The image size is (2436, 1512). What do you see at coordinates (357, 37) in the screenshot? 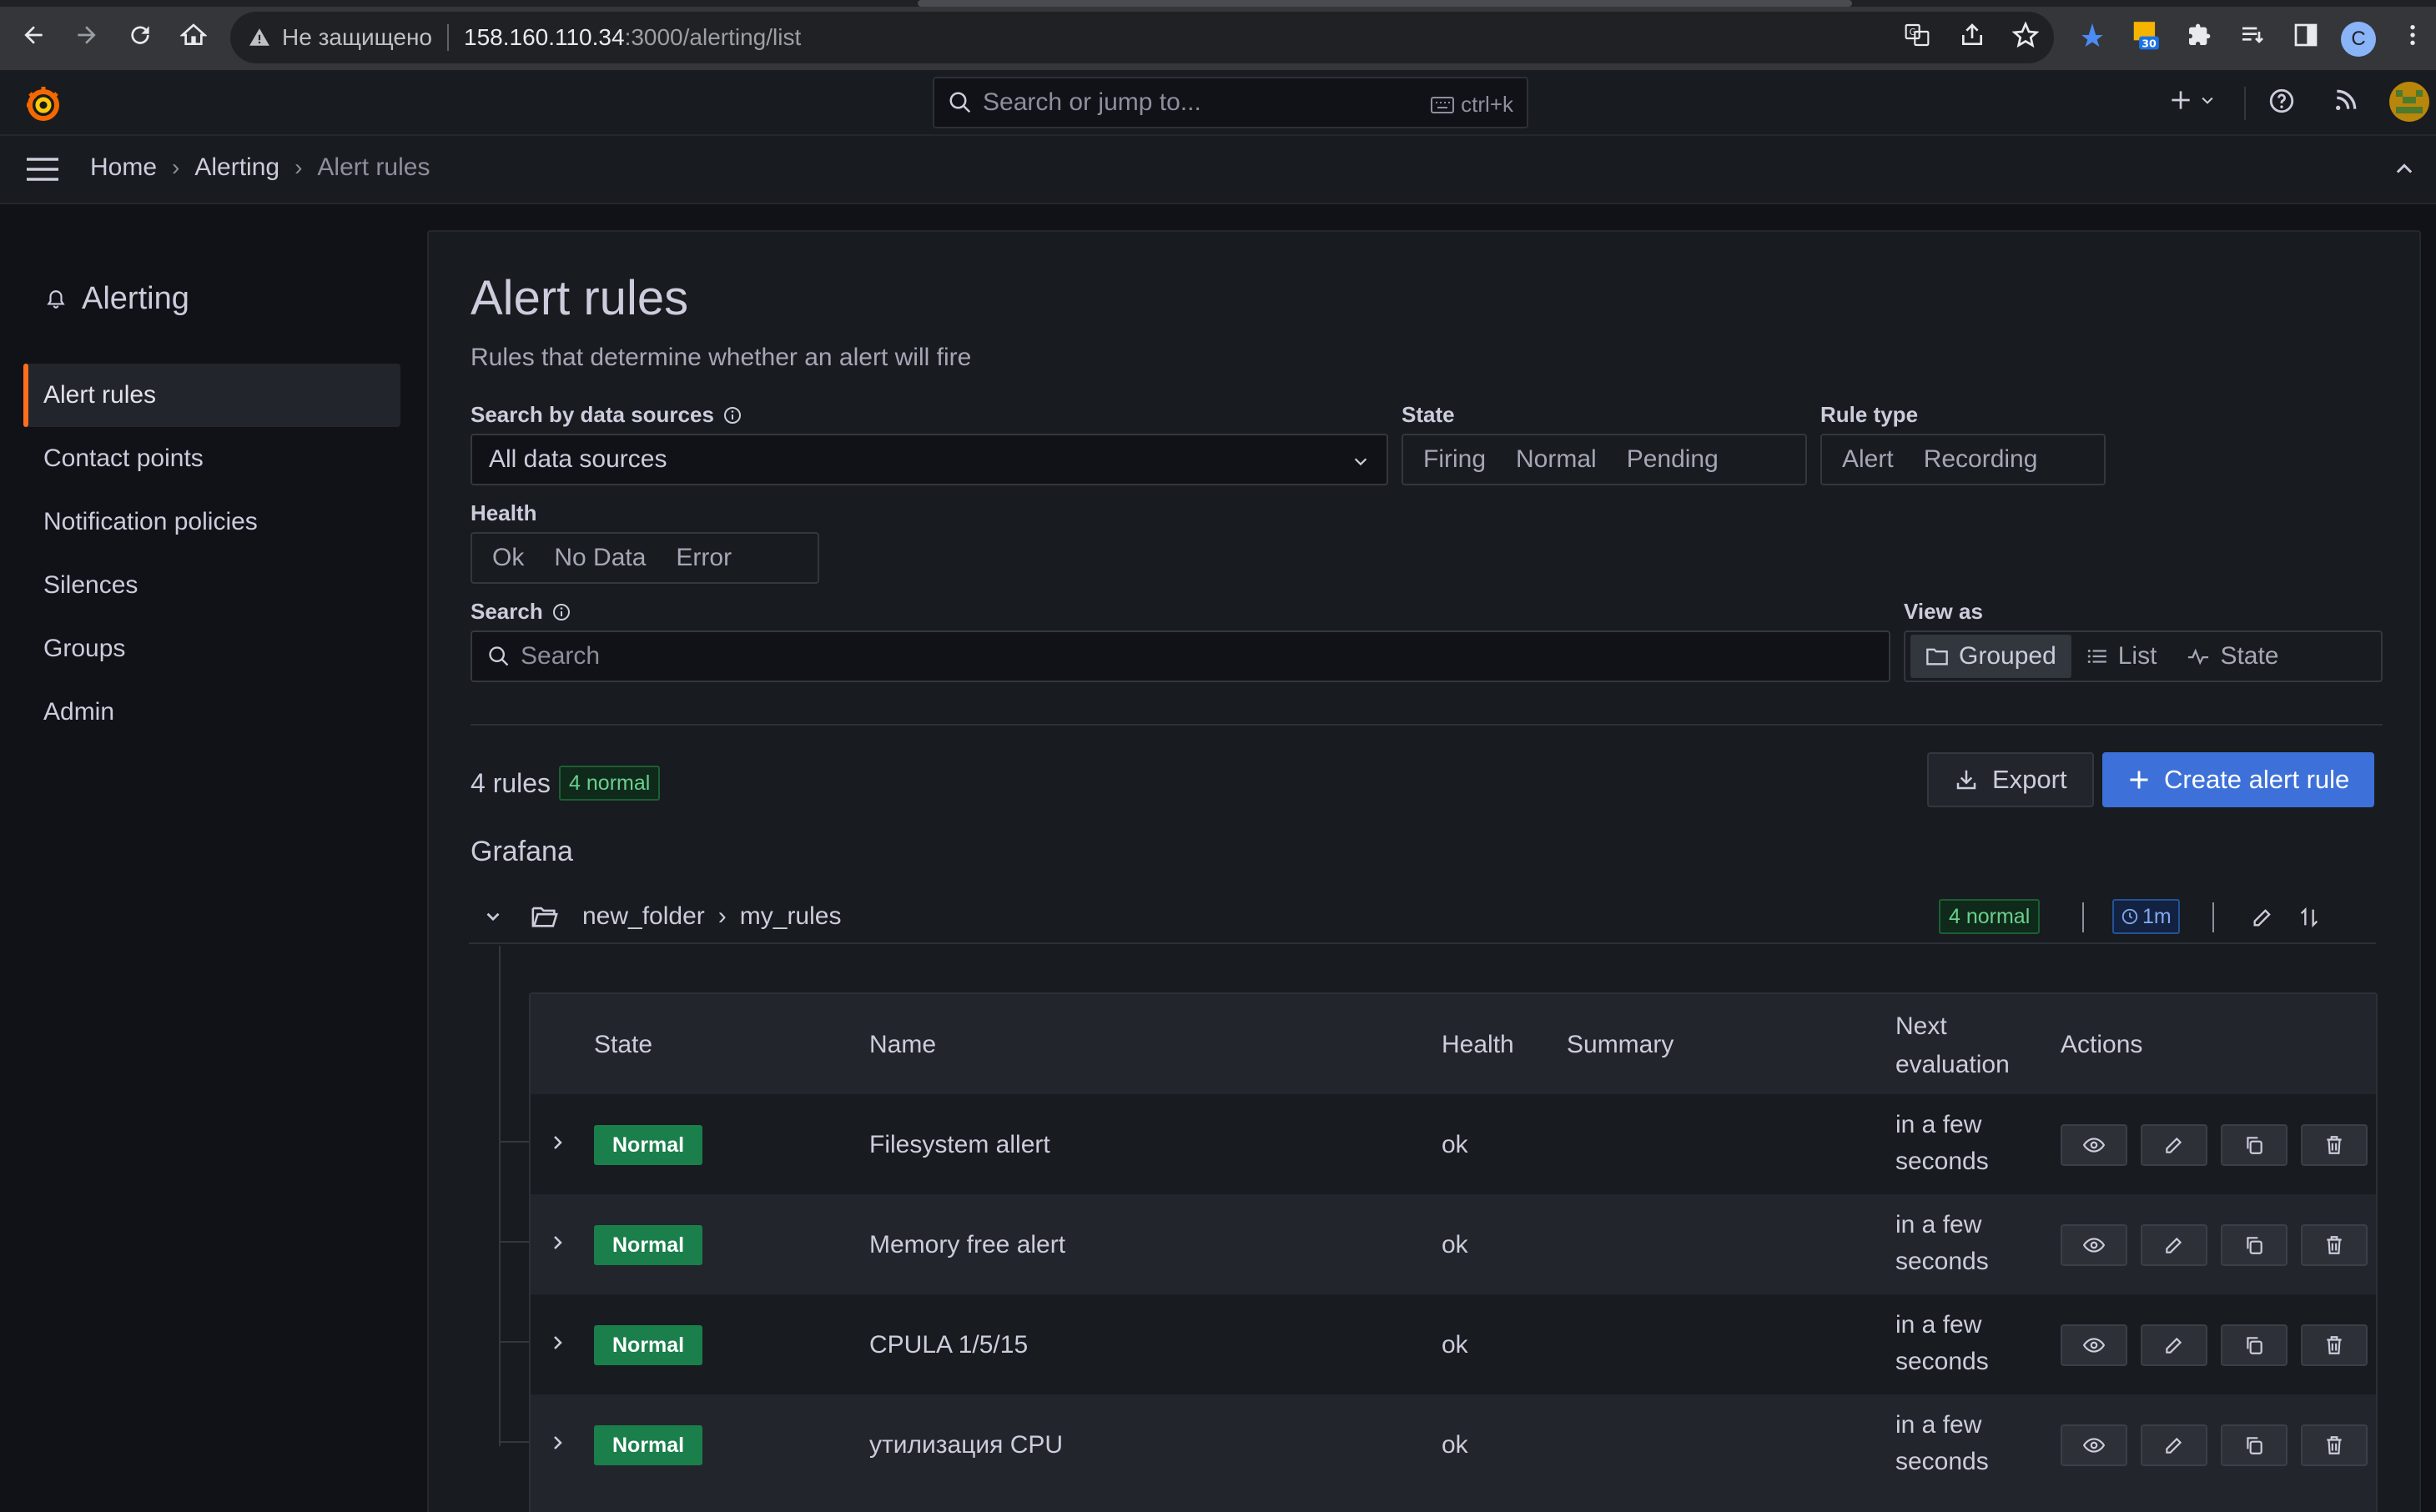
I see `security-label: Не защищено` at bounding box center [357, 37].